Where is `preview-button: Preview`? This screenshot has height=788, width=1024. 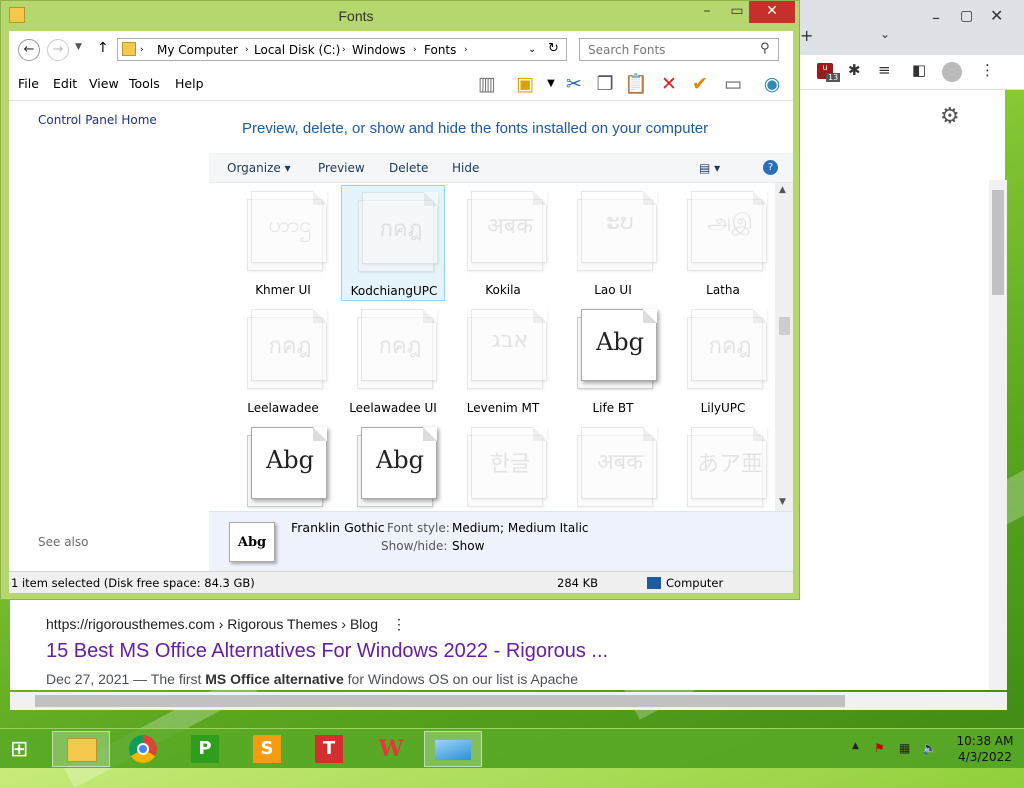 preview-button: Preview is located at coordinates (341, 168).